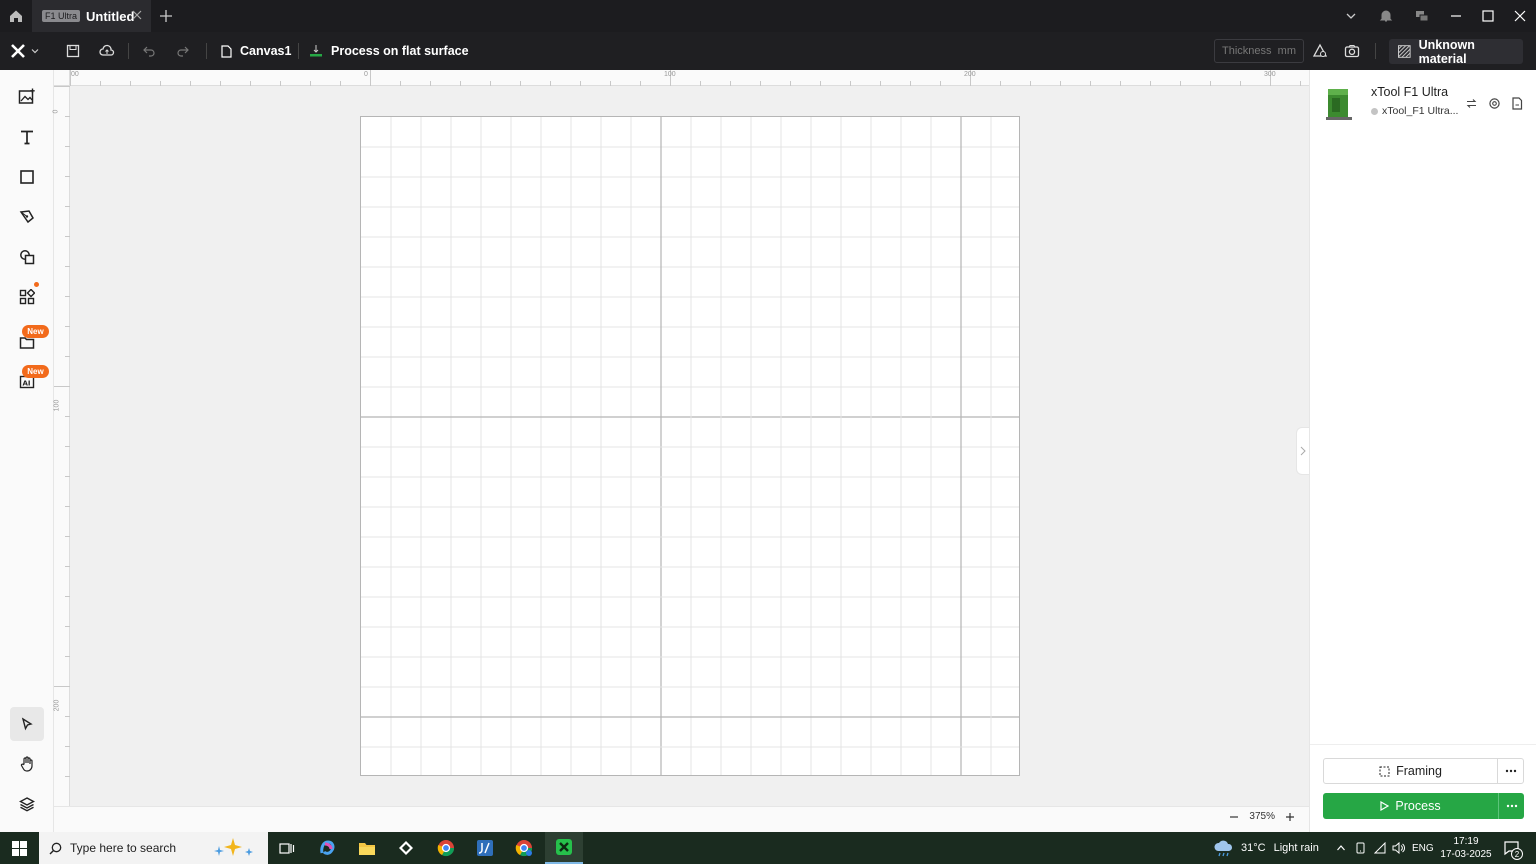  Describe the element at coordinates (16, 16) in the screenshot. I see `home-button` at that location.